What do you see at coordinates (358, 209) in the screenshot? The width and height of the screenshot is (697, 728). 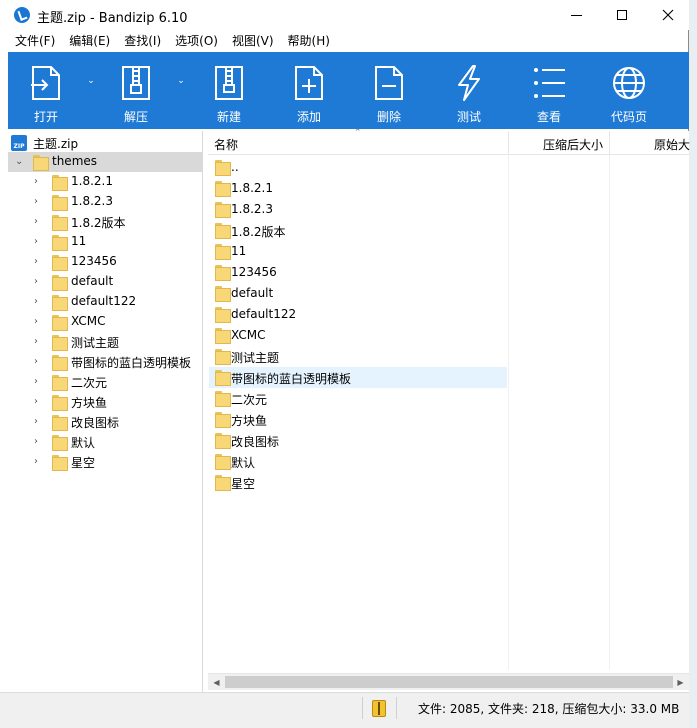 I see `list-item: 1.8.2.3` at bounding box center [358, 209].